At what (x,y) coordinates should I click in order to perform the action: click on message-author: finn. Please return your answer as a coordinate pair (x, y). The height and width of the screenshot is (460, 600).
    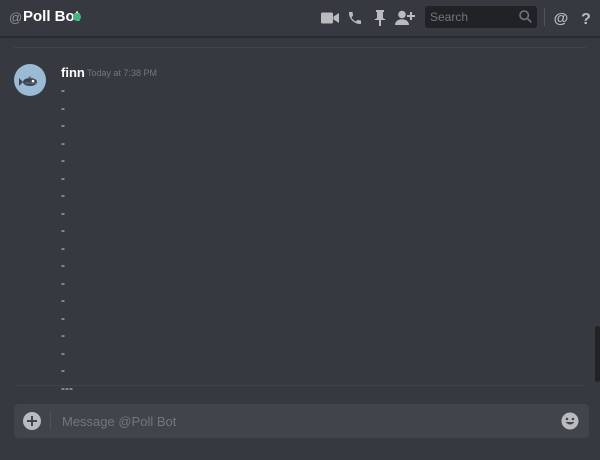
    Looking at the image, I should click on (73, 72).